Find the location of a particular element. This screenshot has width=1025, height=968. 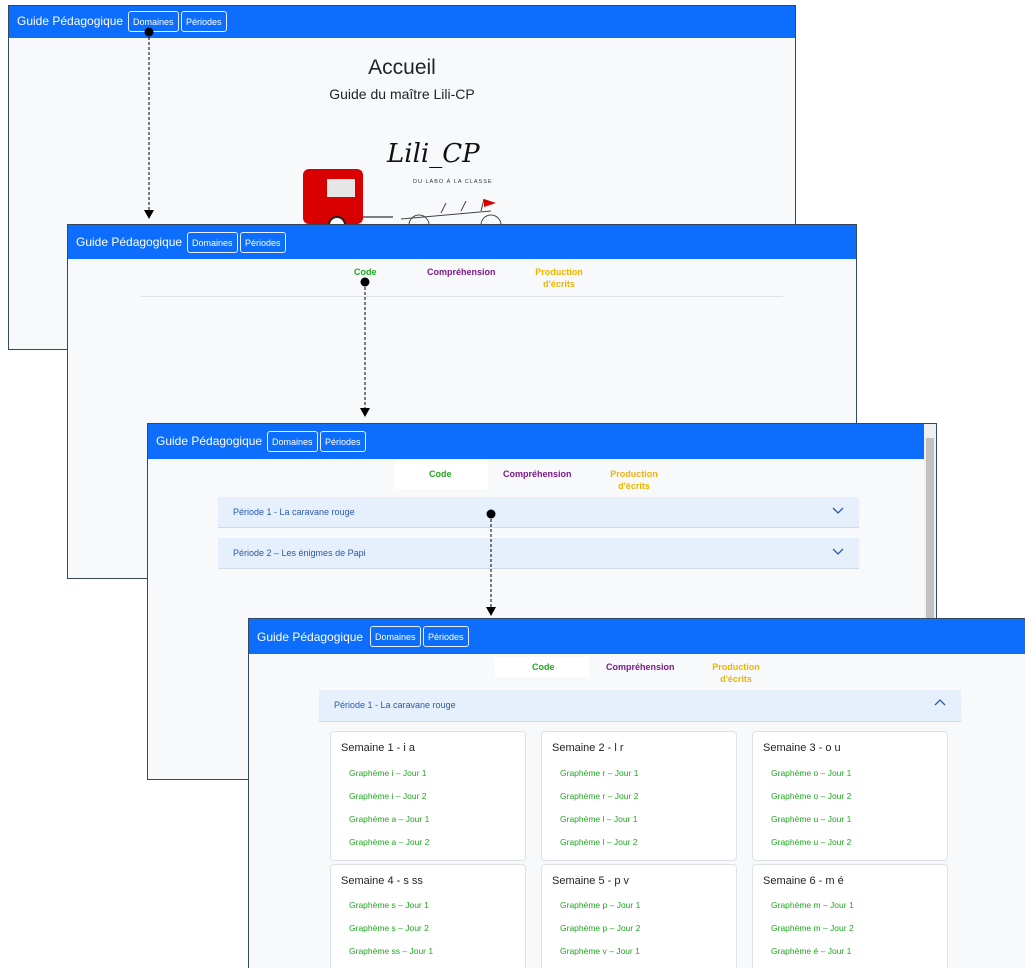

week-title: Semaine 5 - p v is located at coordinates (591, 881).